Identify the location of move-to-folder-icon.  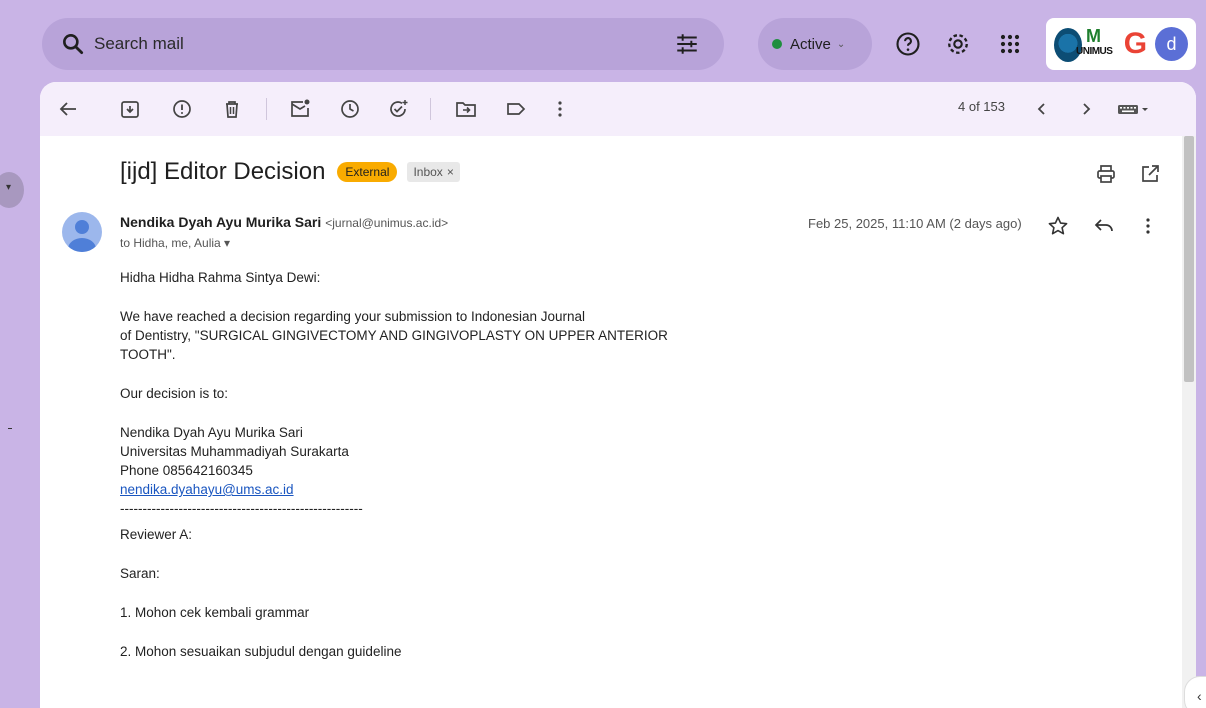
(466, 109).